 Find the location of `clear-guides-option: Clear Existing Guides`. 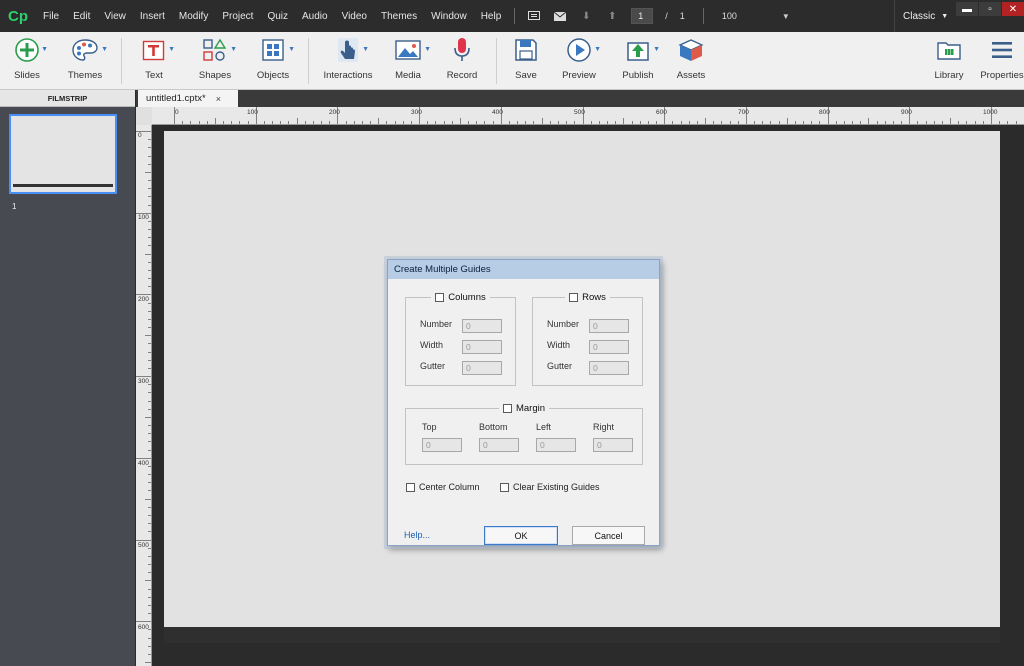

clear-guides-option: Clear Existing Guides is located at coordinates (550, 487).